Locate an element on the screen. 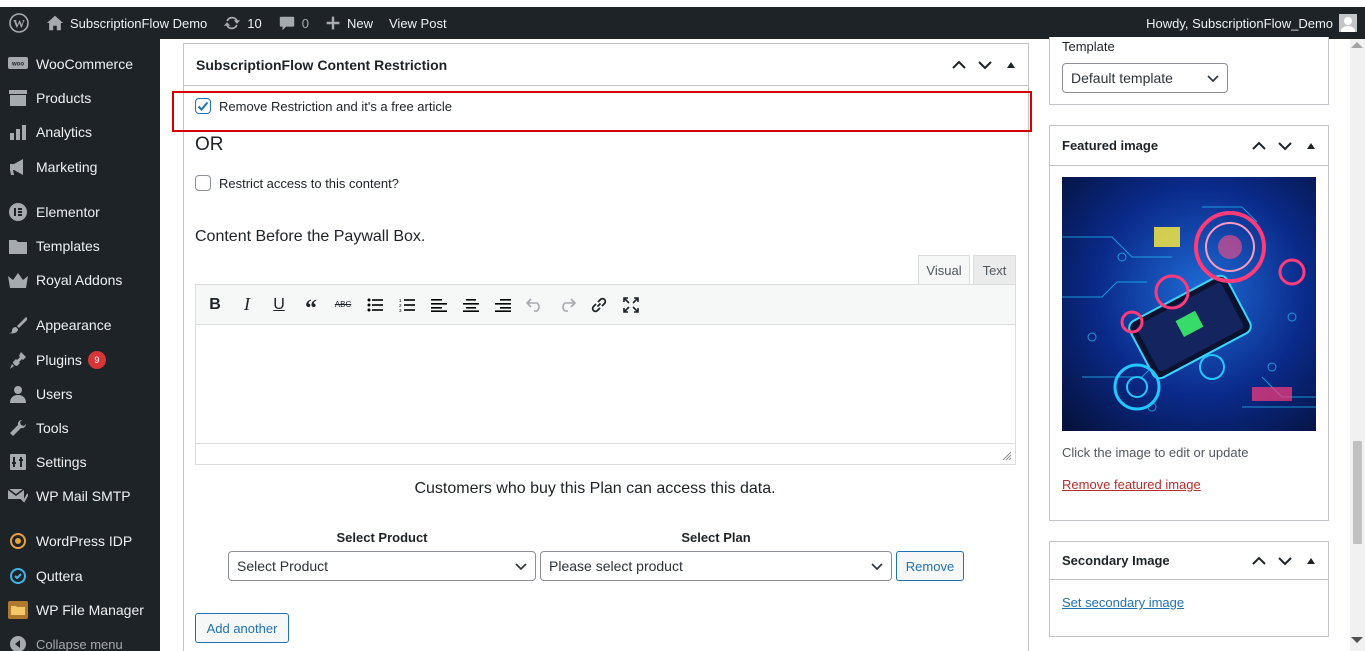 The image size is (1365, 651). site-name-link: SubscriptionFlow Demo is located at coordinates (126, 23).